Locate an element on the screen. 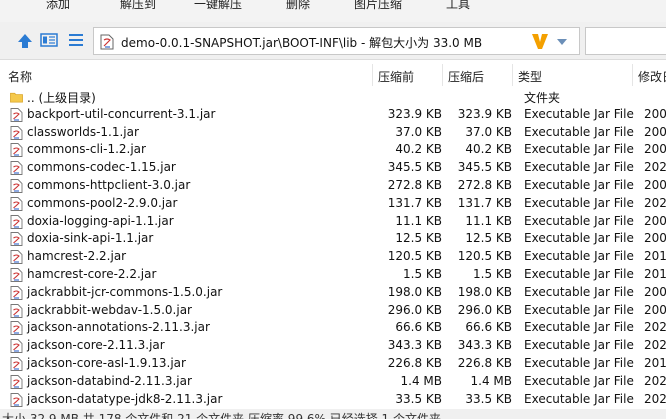 The image size is (666, 419). menu-lines-icon is located at coordinates (76, 40).